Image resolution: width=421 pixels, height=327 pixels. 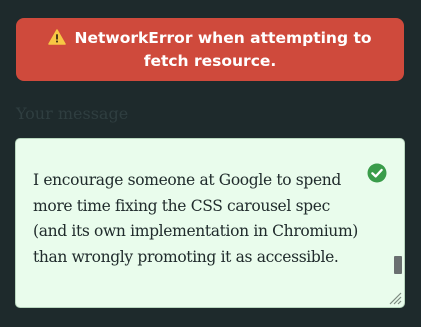 I want to click on resize-handle-icon, so click(x=395, y=298).